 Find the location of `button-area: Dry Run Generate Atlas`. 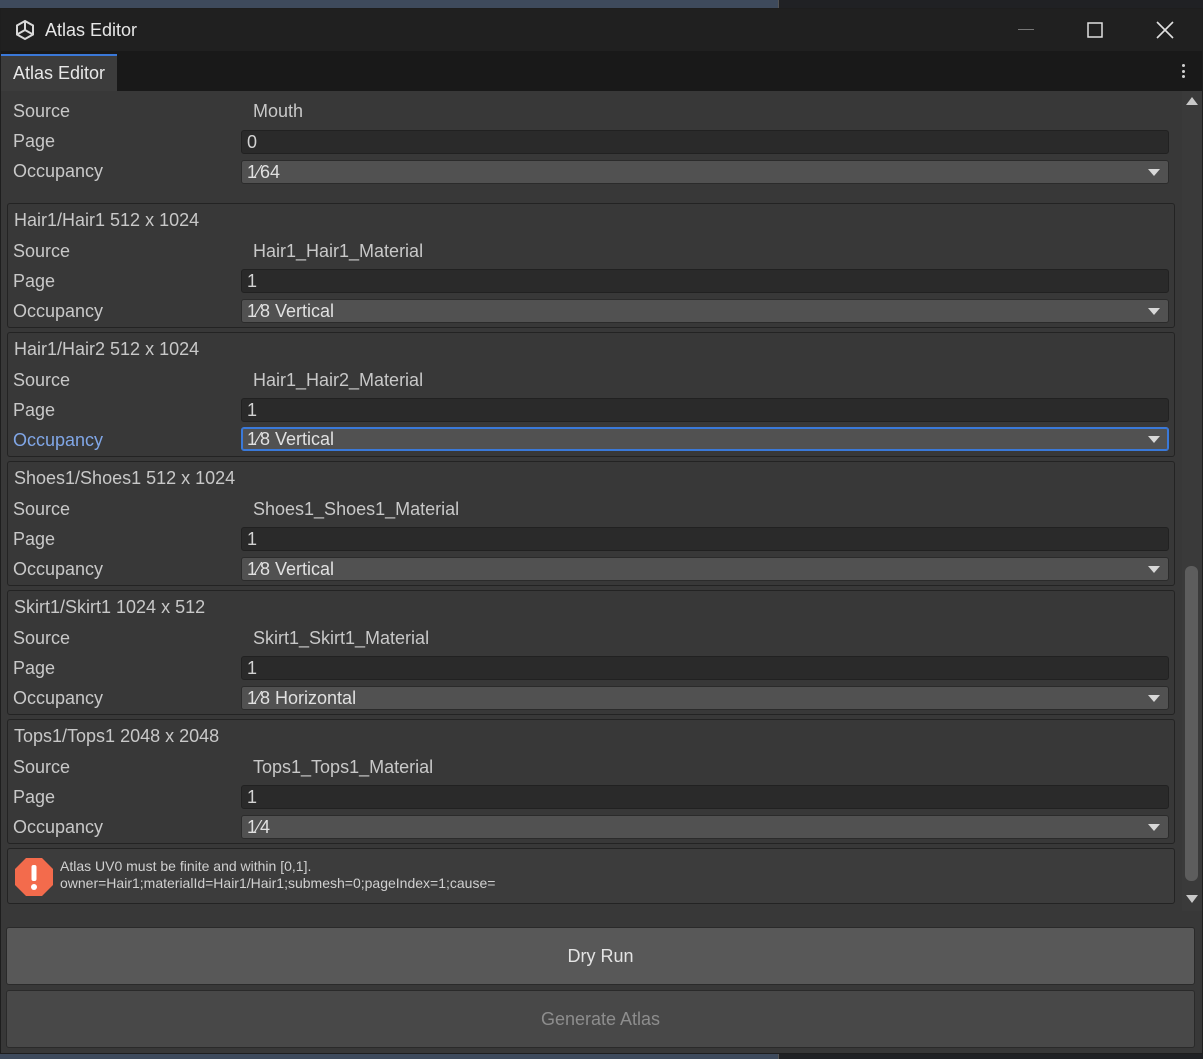

button-area: Dry Run Generate Atlas is located at coordinates (601, 982).